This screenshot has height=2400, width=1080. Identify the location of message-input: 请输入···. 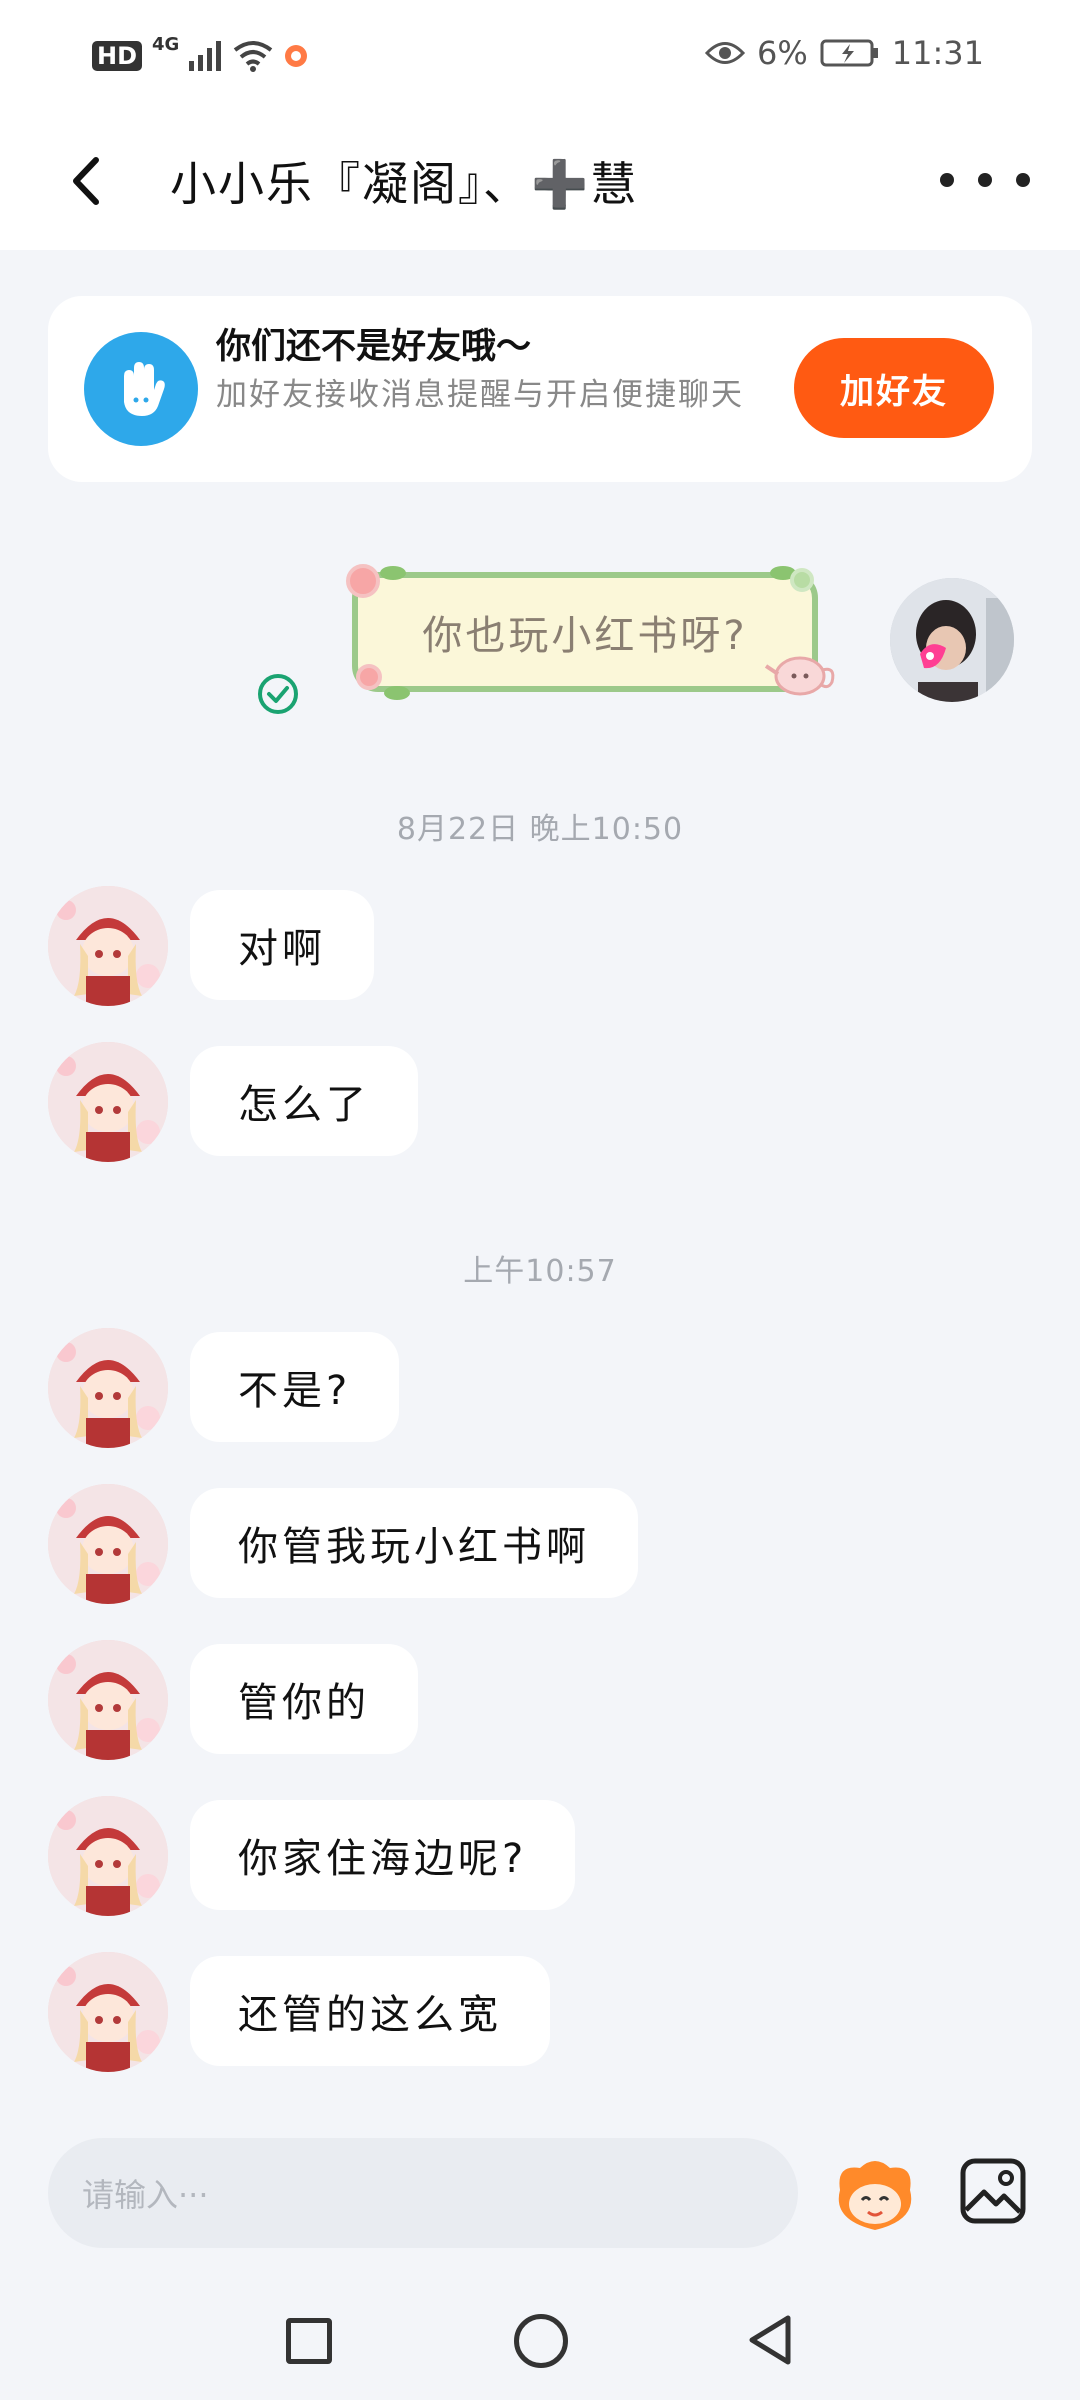
(423, 2193).